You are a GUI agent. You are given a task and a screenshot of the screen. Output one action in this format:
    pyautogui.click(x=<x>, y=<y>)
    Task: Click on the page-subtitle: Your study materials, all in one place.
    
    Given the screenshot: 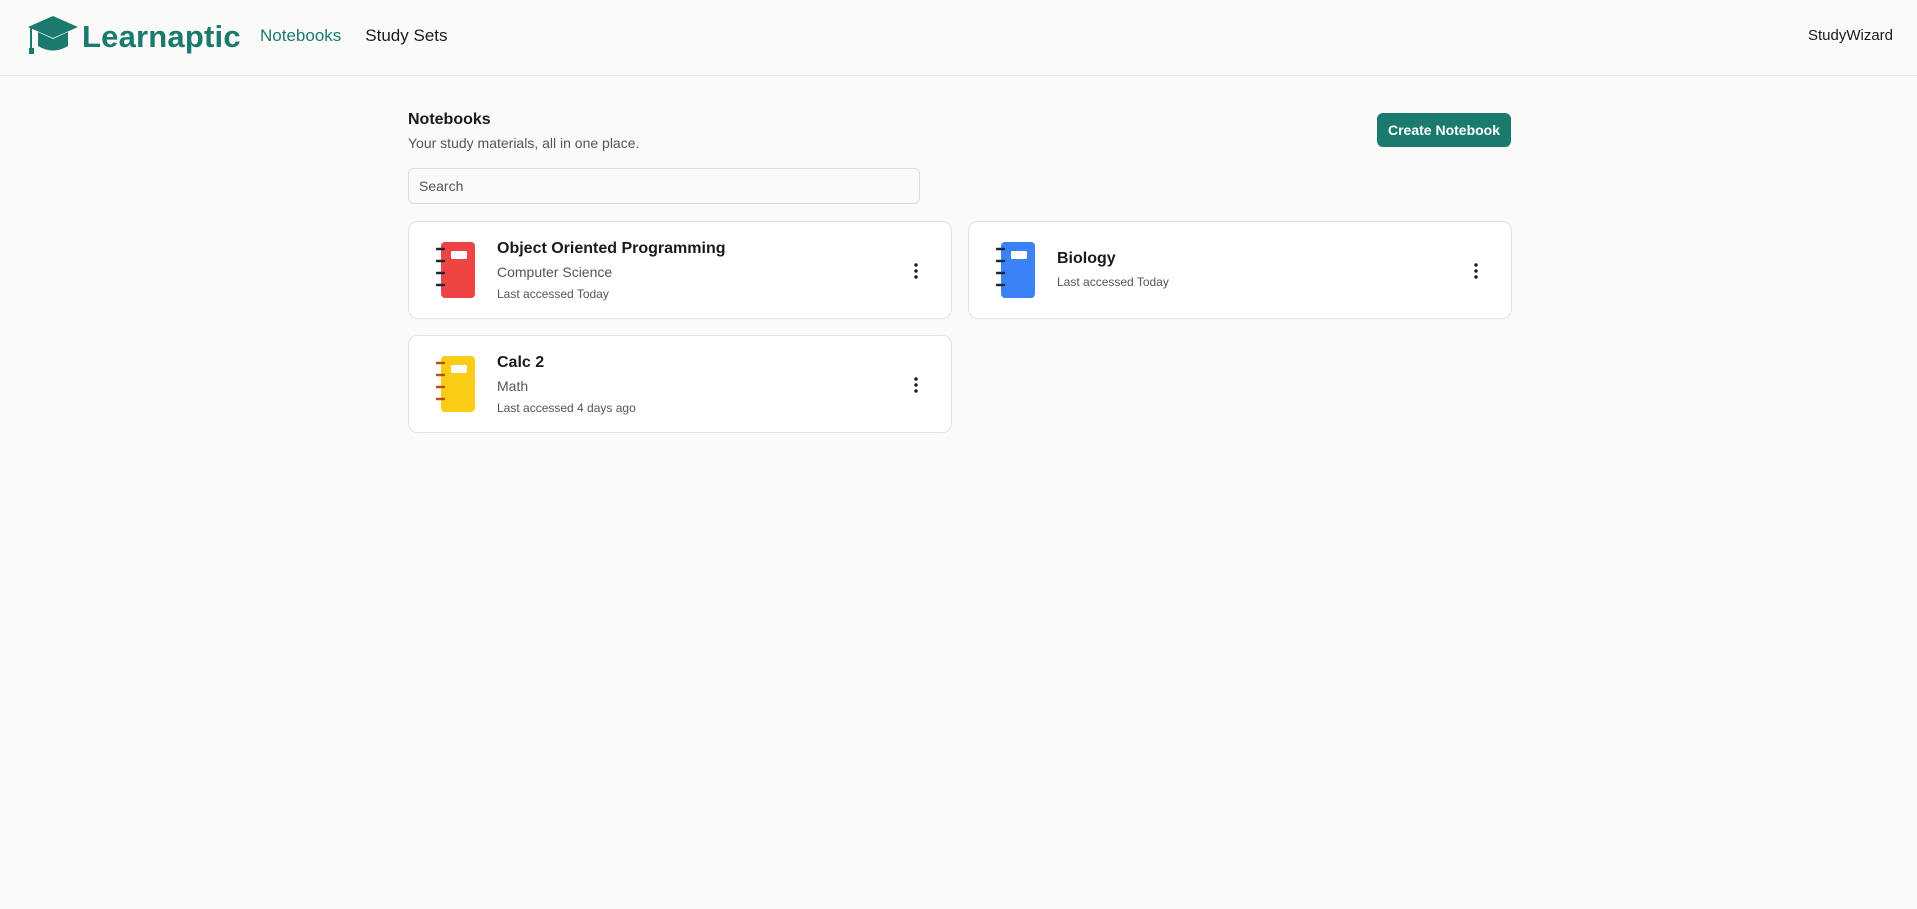 What is the action you would take?
    pyautogui.click(x=524, y=143)
    